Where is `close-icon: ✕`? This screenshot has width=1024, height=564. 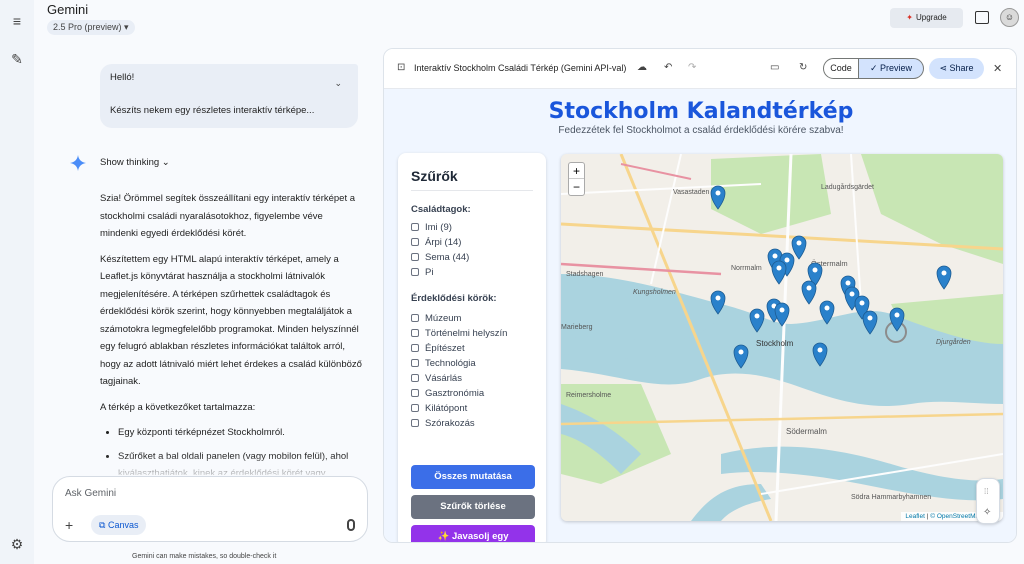 close-icon: ✕ is located at coordinates (997, 68).